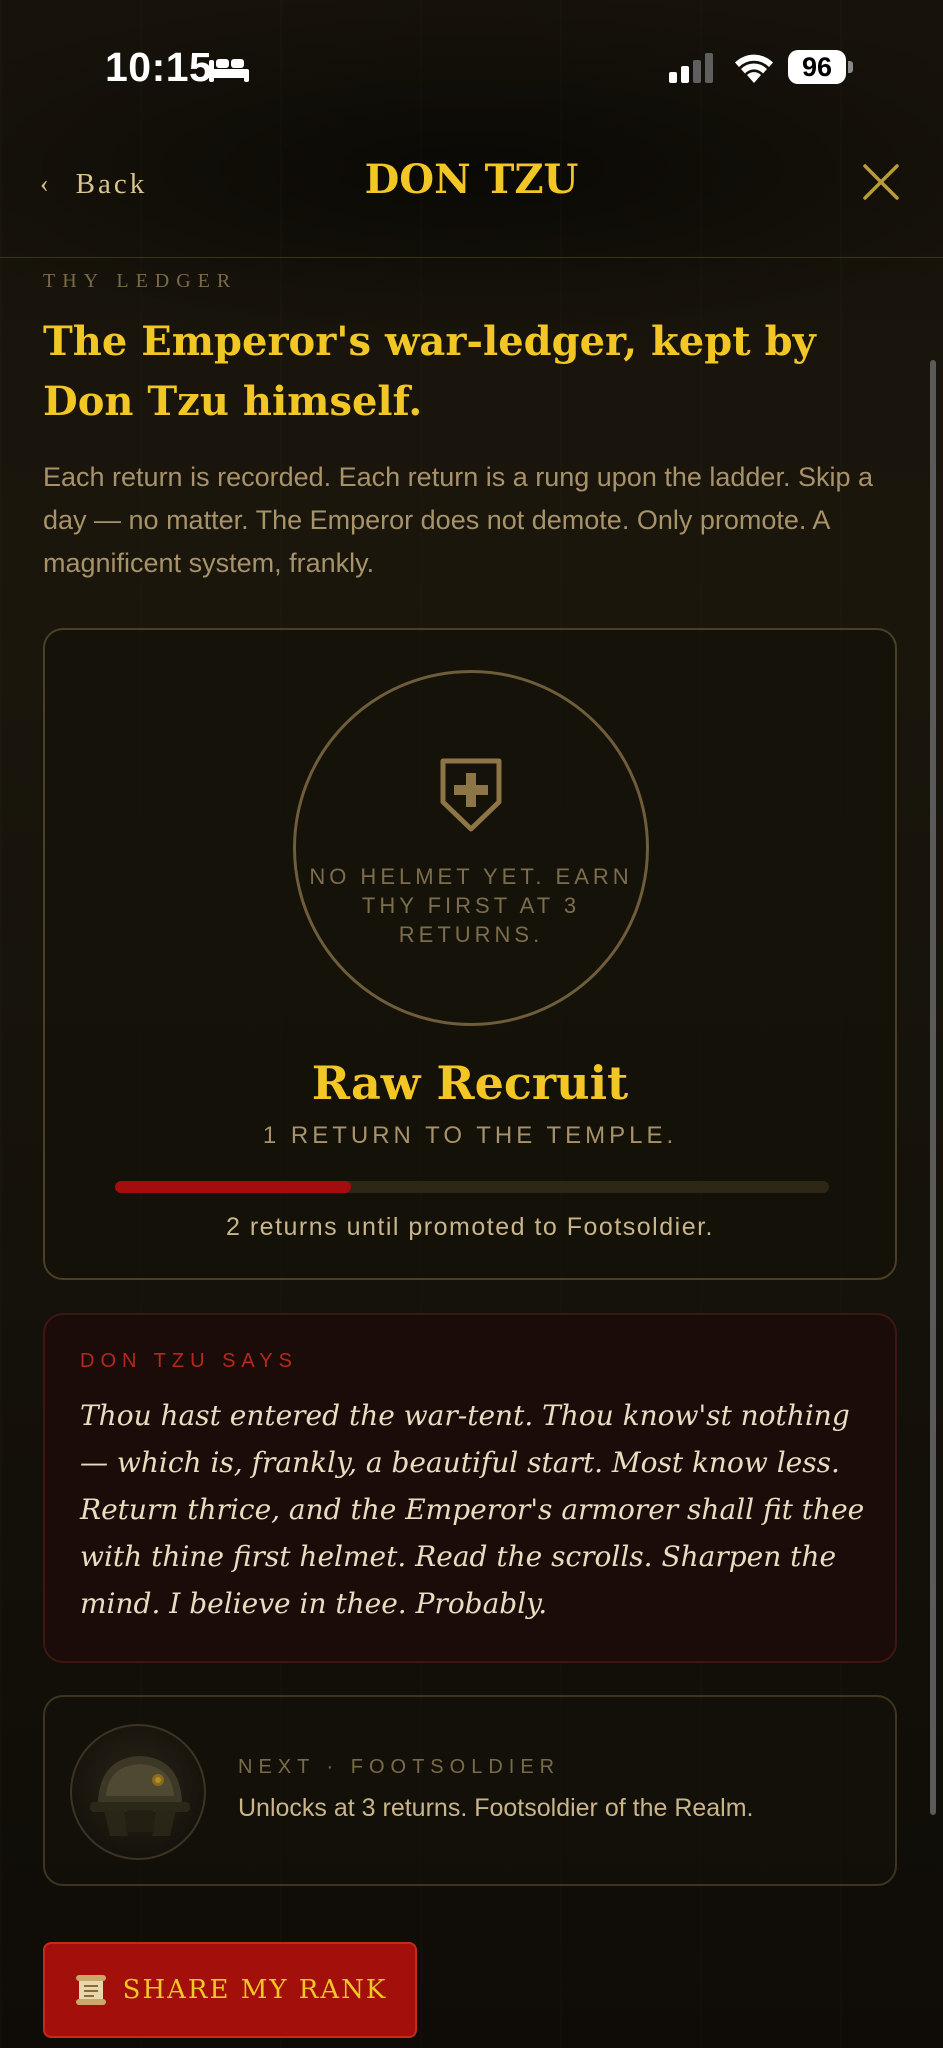 The height and width of the screenshot is (2048, 943). Describe the element at coordinates (471, 179) in the screenshot. I see `page-title: DON TZU` at that location.